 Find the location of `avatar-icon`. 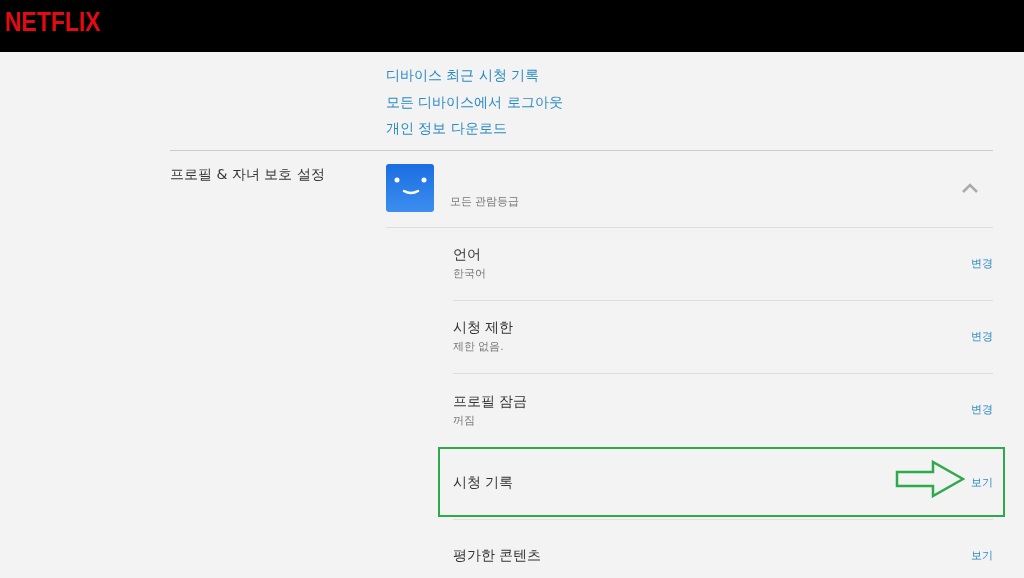

avatar-icon is located at coordinates (410, 187).